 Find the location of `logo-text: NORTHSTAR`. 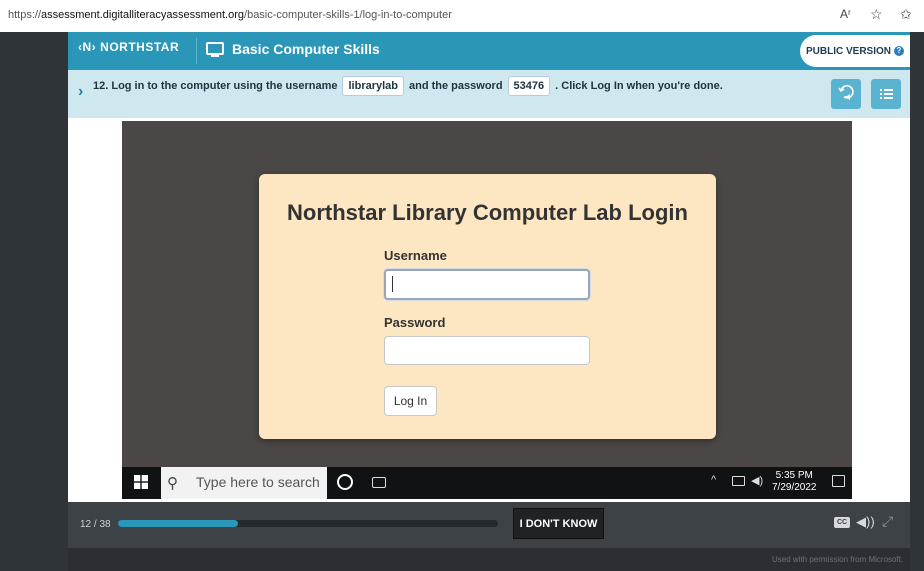

logo-text: NORTHSTAR is located at coordinates (140, 47).